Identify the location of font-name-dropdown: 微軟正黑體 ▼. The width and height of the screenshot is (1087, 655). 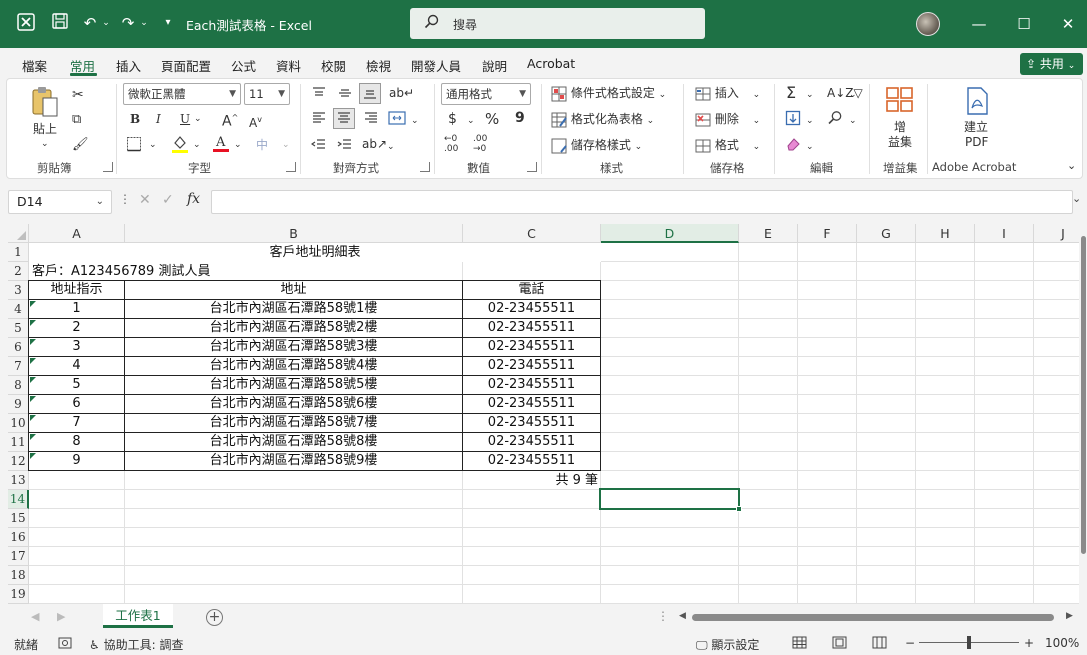
(182, 94).